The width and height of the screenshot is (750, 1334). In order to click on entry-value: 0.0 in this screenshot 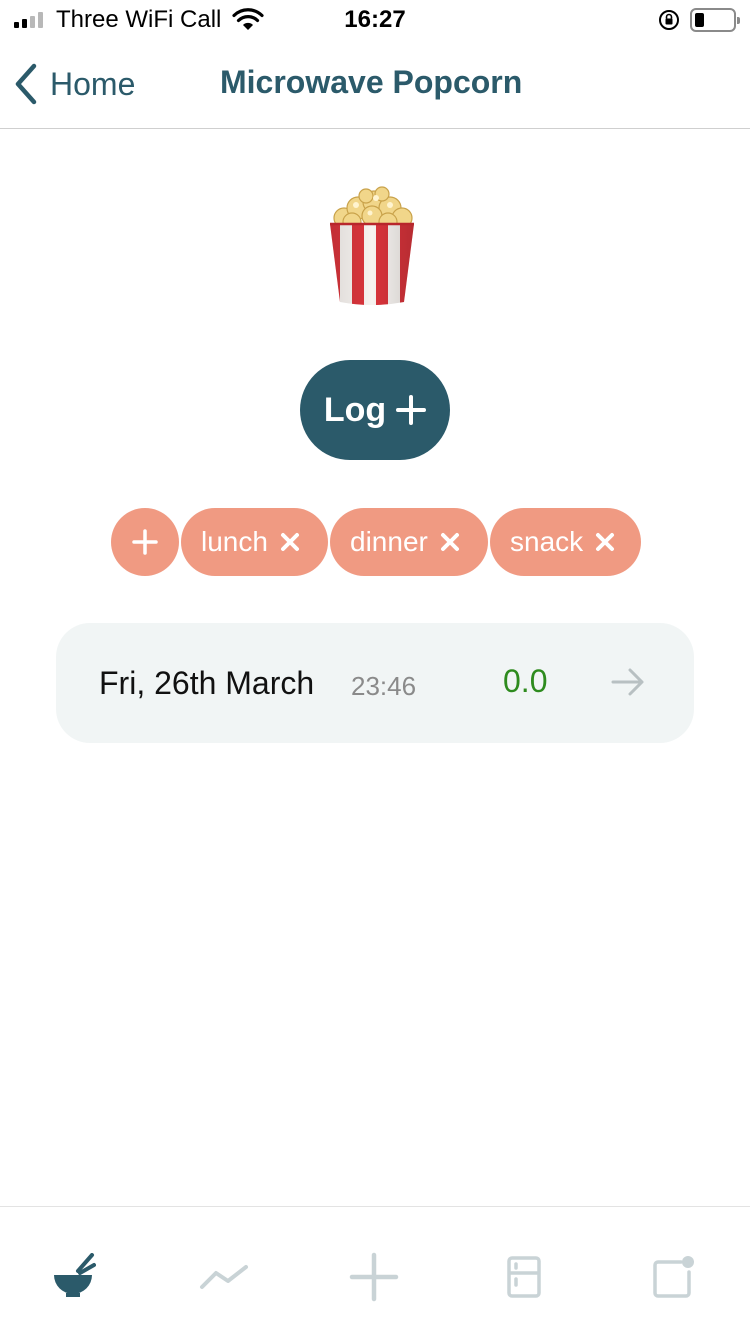, I will do `click(525, 681)`.